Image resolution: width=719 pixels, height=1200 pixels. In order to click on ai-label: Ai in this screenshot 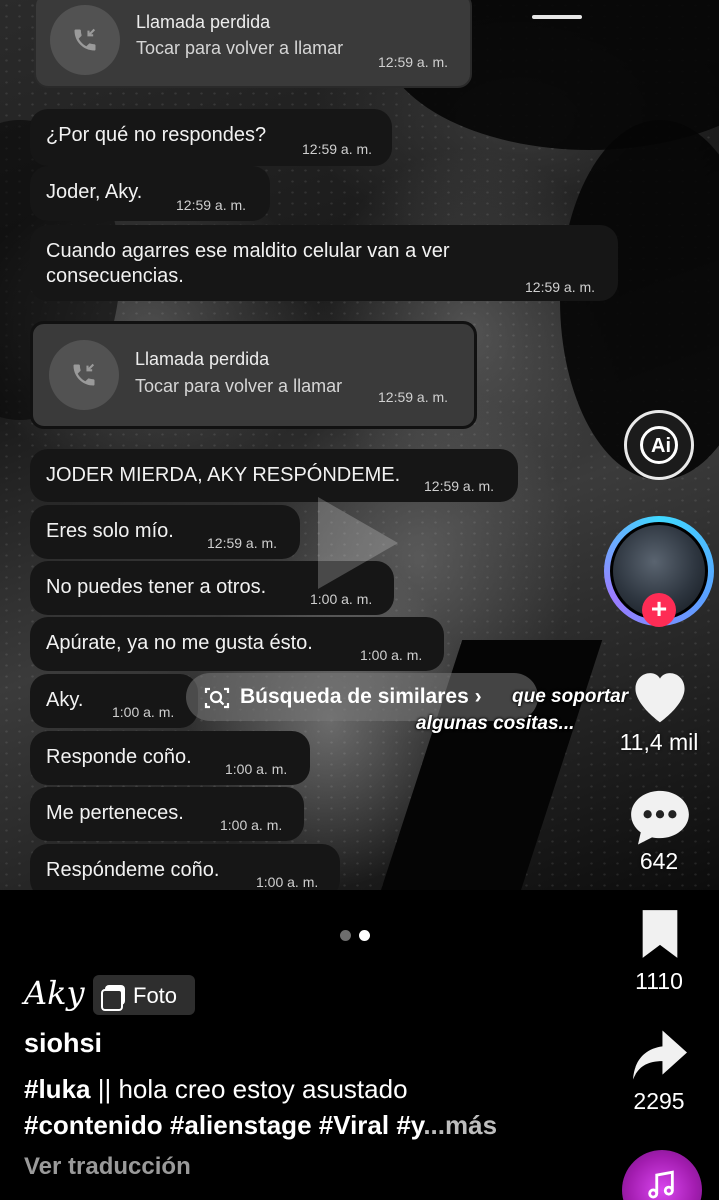, I will do `click(661, 446)`.